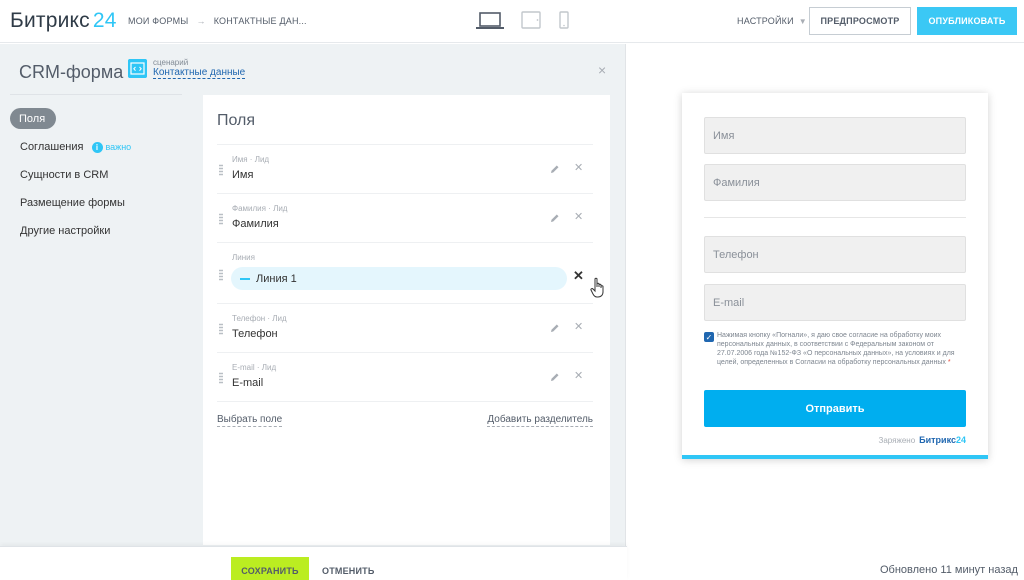 This screenshot has width=1024, height=580. Describe the element at coordinates (949, 362) in the screenshot. I see `required-star: *` at that location.